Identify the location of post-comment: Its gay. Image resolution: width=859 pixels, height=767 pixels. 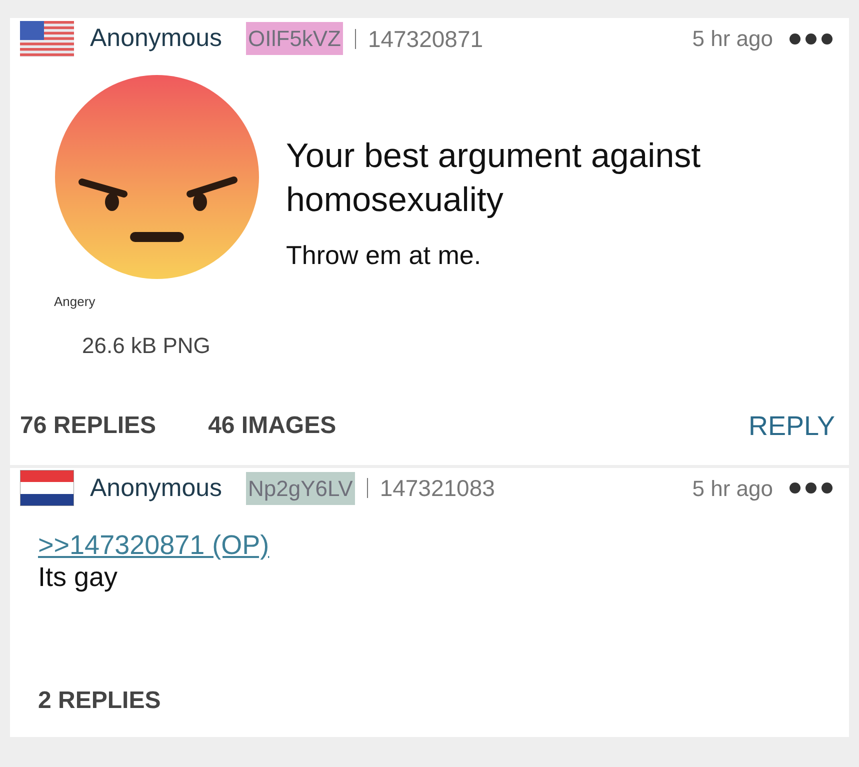
(78, 577).